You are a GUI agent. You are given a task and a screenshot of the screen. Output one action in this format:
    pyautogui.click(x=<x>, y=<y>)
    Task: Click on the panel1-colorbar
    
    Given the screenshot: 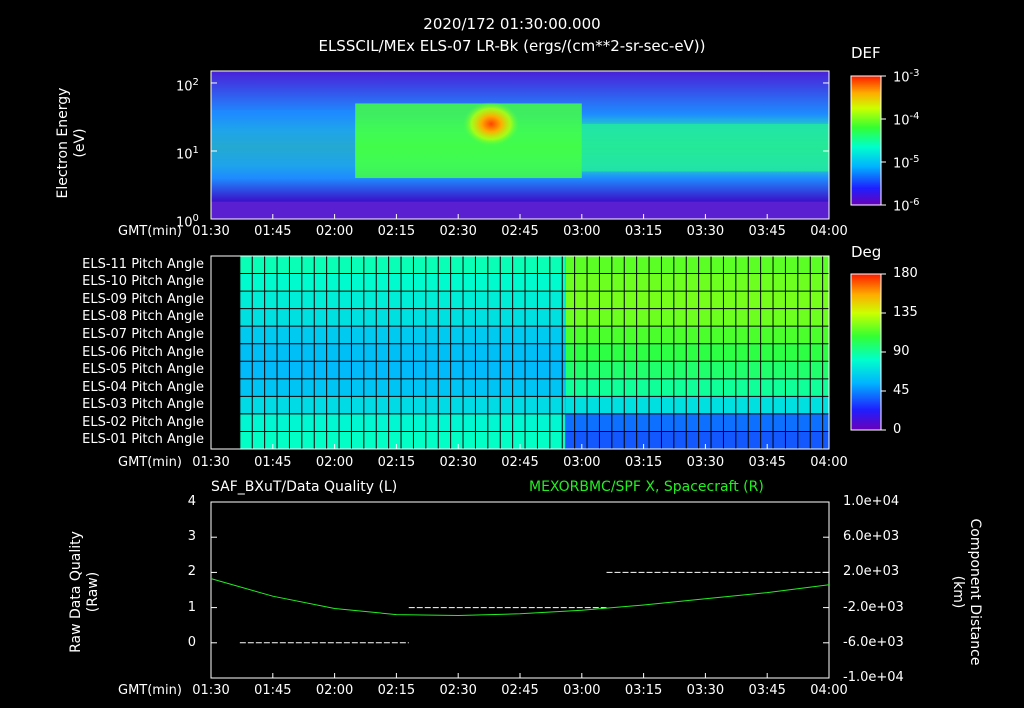 What is the action you would take?
    pyautogui.click(x=866, y=140)
    